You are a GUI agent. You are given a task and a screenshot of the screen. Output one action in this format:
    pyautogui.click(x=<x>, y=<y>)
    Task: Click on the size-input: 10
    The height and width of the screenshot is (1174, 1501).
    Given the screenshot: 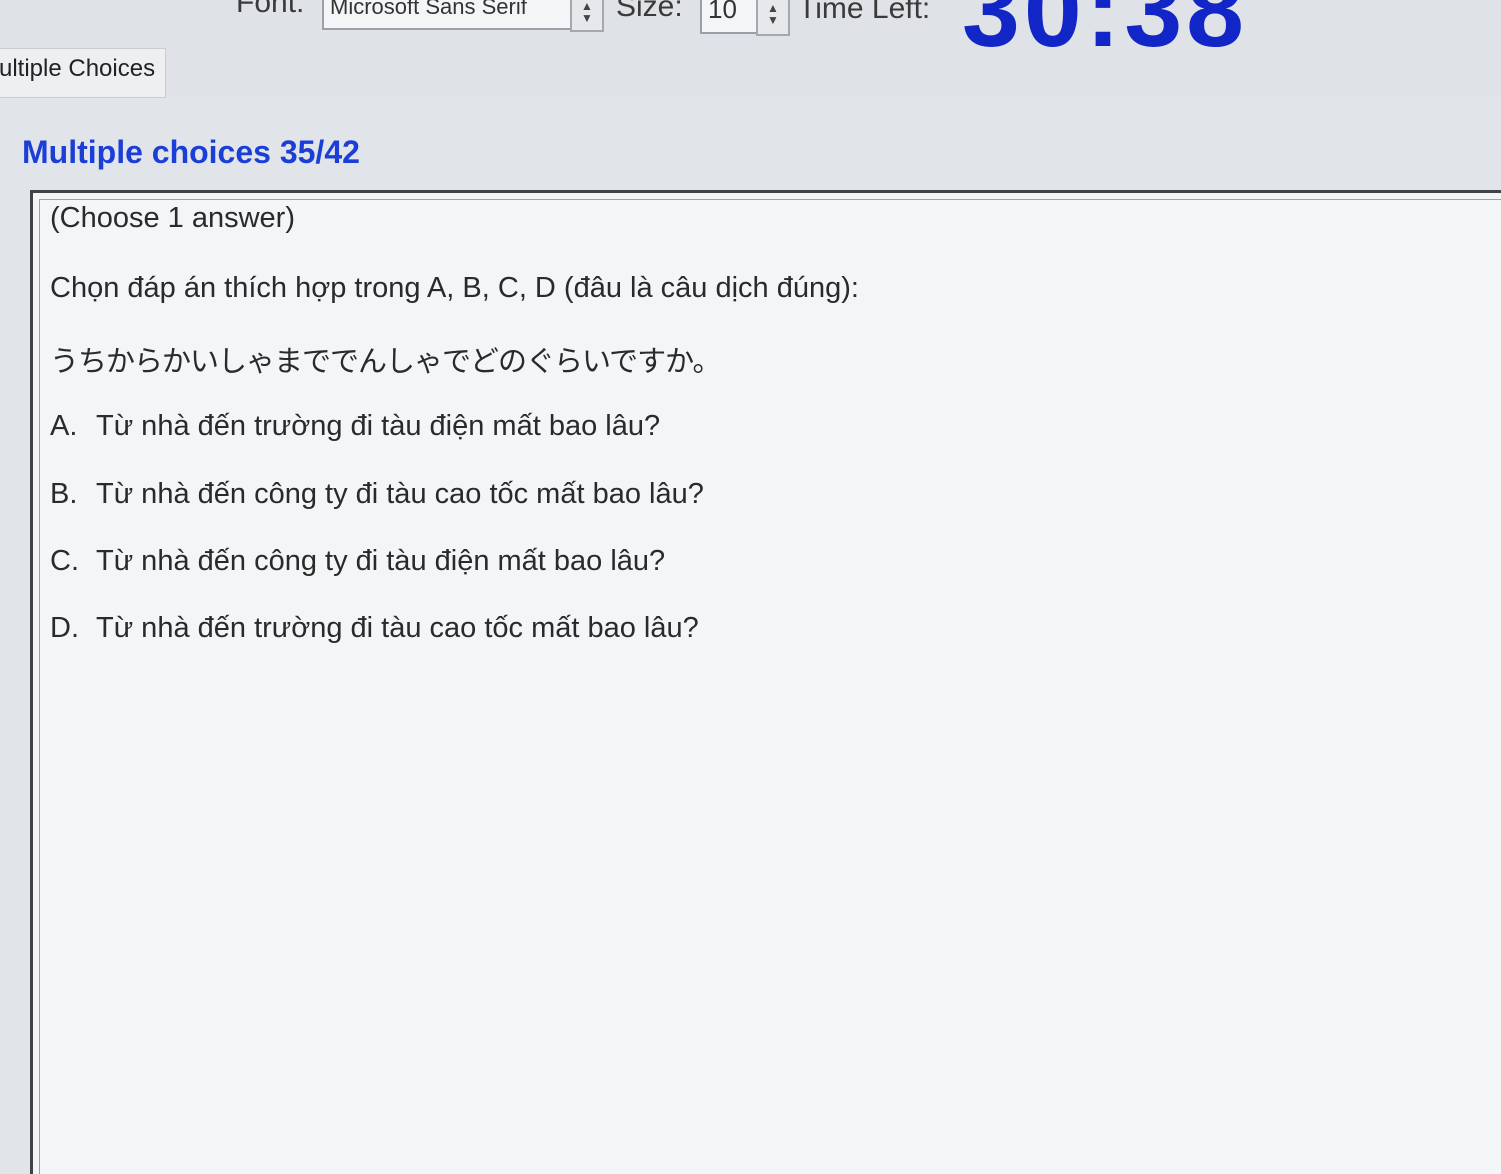 What is the action you would take?
    pyautogui.click(x=729, y=17)
    